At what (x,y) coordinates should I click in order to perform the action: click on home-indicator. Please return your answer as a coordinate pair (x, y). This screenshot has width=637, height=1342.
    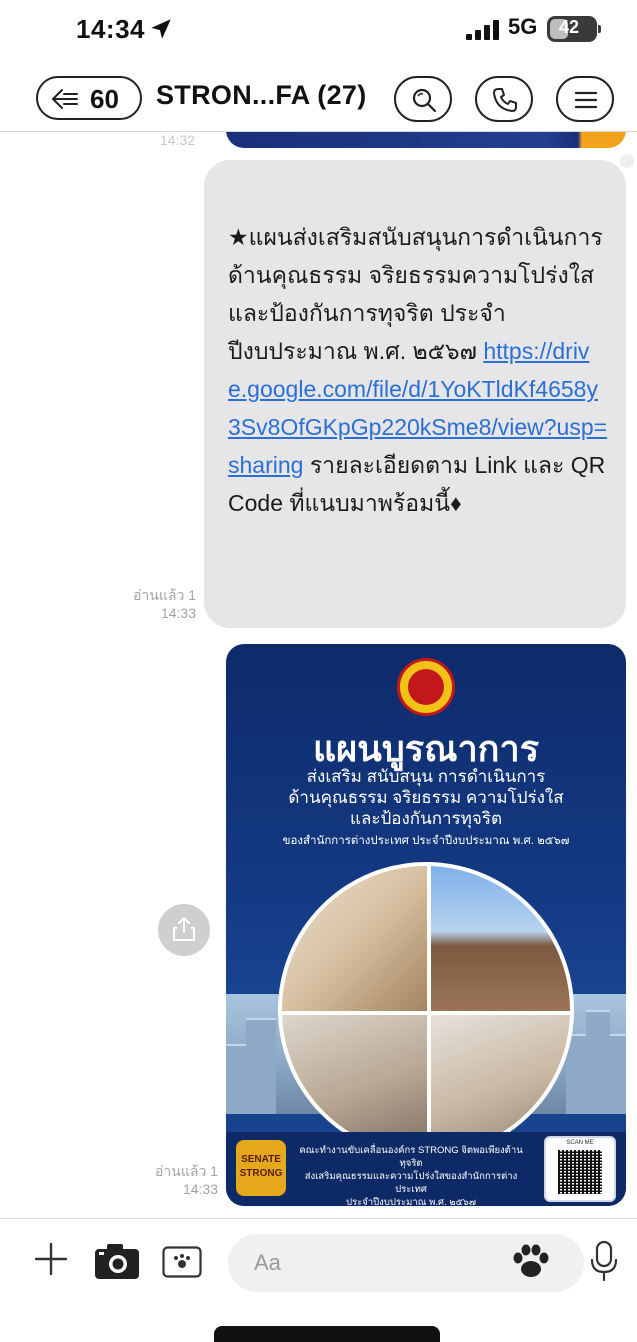
    Looking at the image, I should click on (327, 1334).